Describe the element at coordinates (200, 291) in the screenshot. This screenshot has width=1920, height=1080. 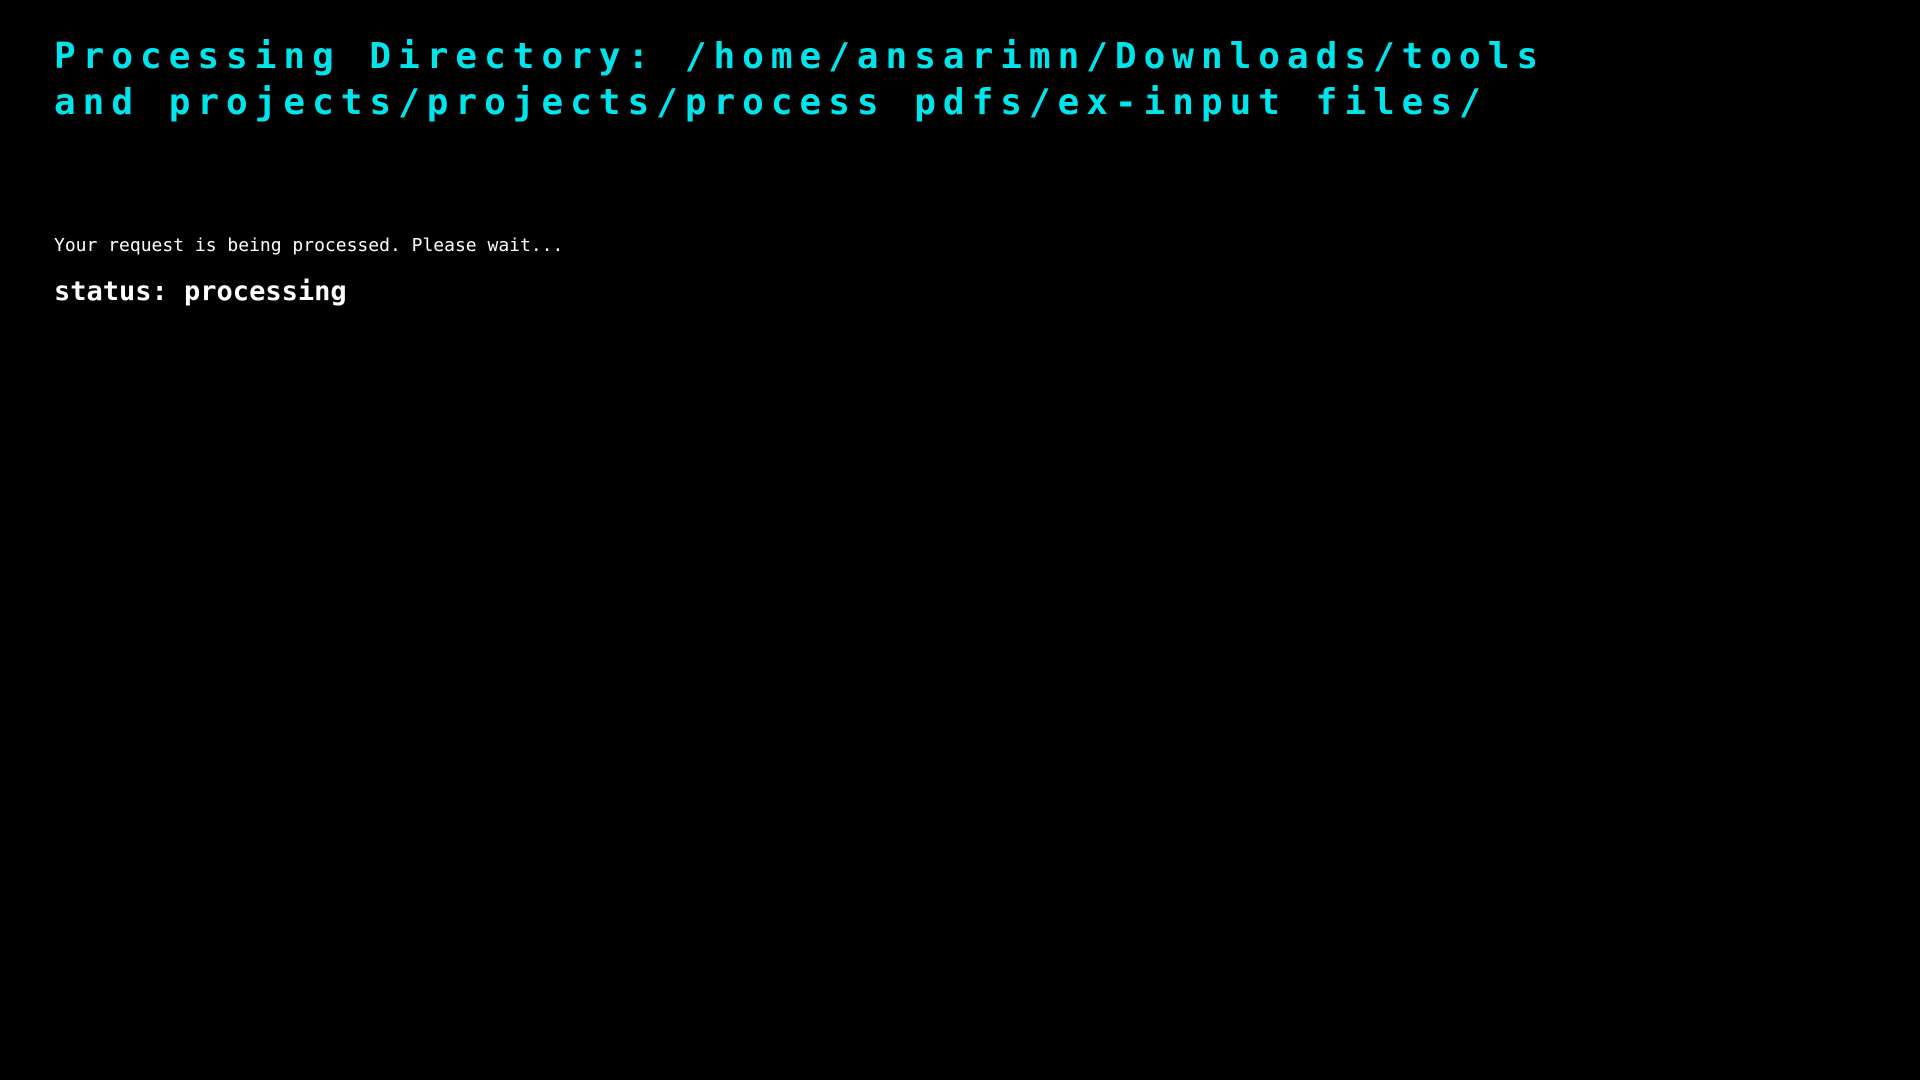
I see `status-text: status: processing` at that location.